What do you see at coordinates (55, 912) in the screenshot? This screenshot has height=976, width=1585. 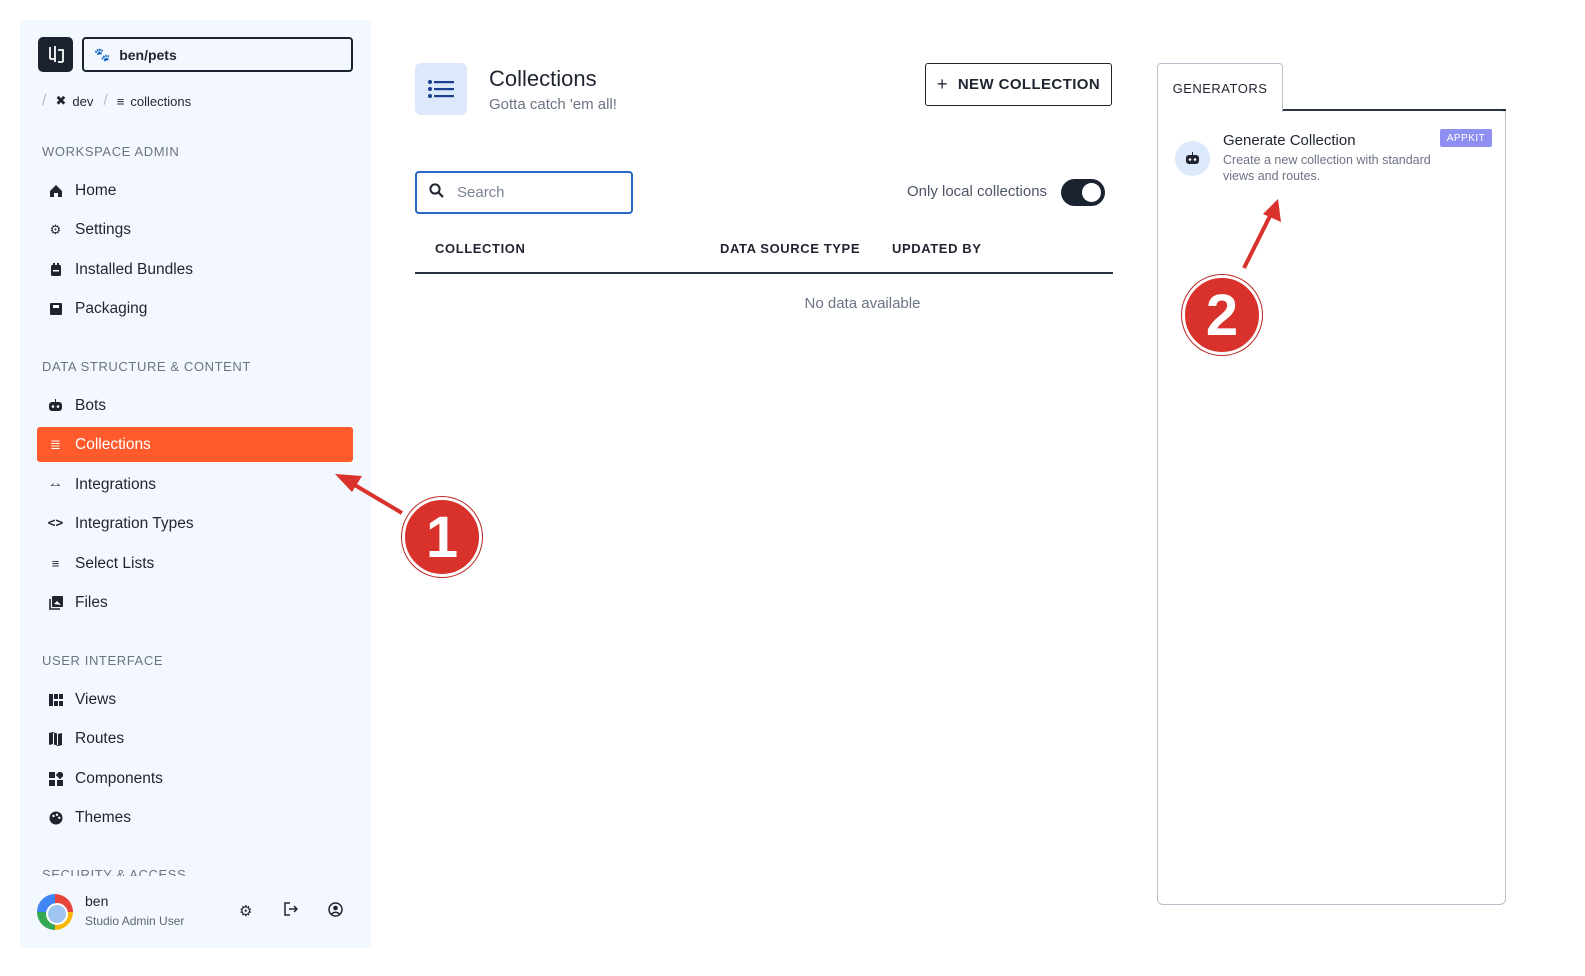 I see `avatar` at bounding box center [55, 912].